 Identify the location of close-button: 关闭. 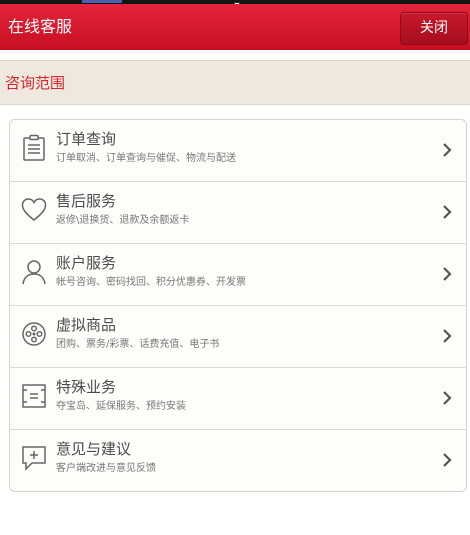
(434, 28).